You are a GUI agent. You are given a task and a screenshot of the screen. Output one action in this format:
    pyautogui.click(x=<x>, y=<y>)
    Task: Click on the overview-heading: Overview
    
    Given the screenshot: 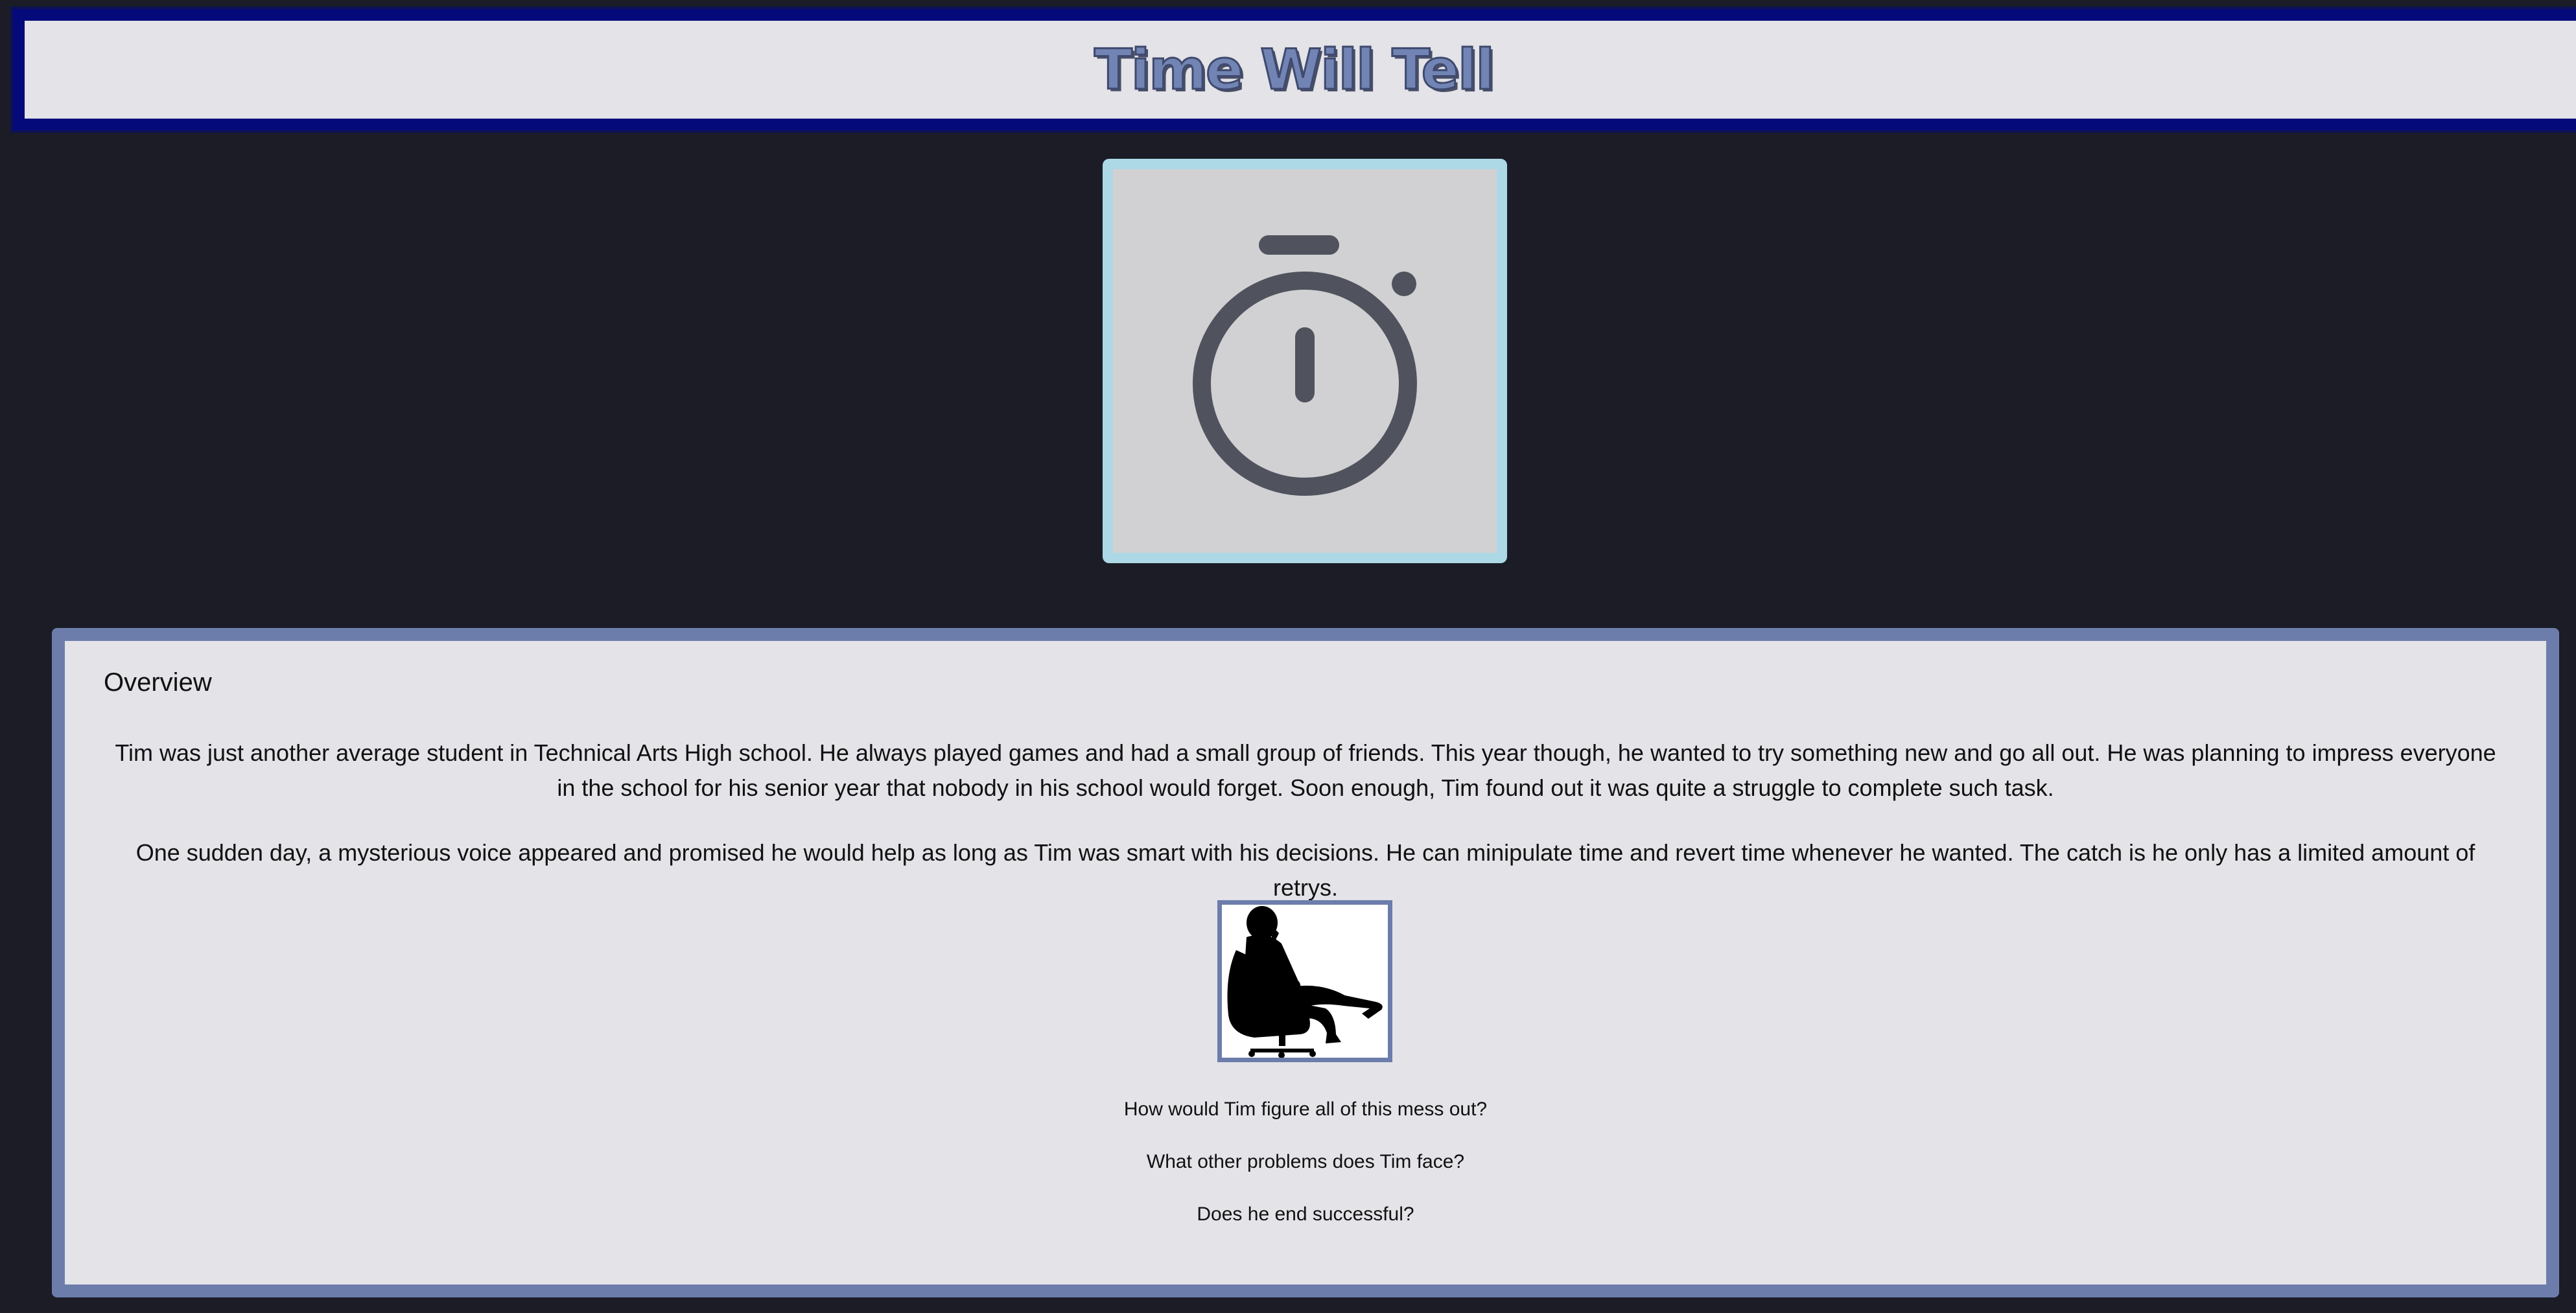 What is the action you would take?
    pyautogui.click(x=158, y=682)
    